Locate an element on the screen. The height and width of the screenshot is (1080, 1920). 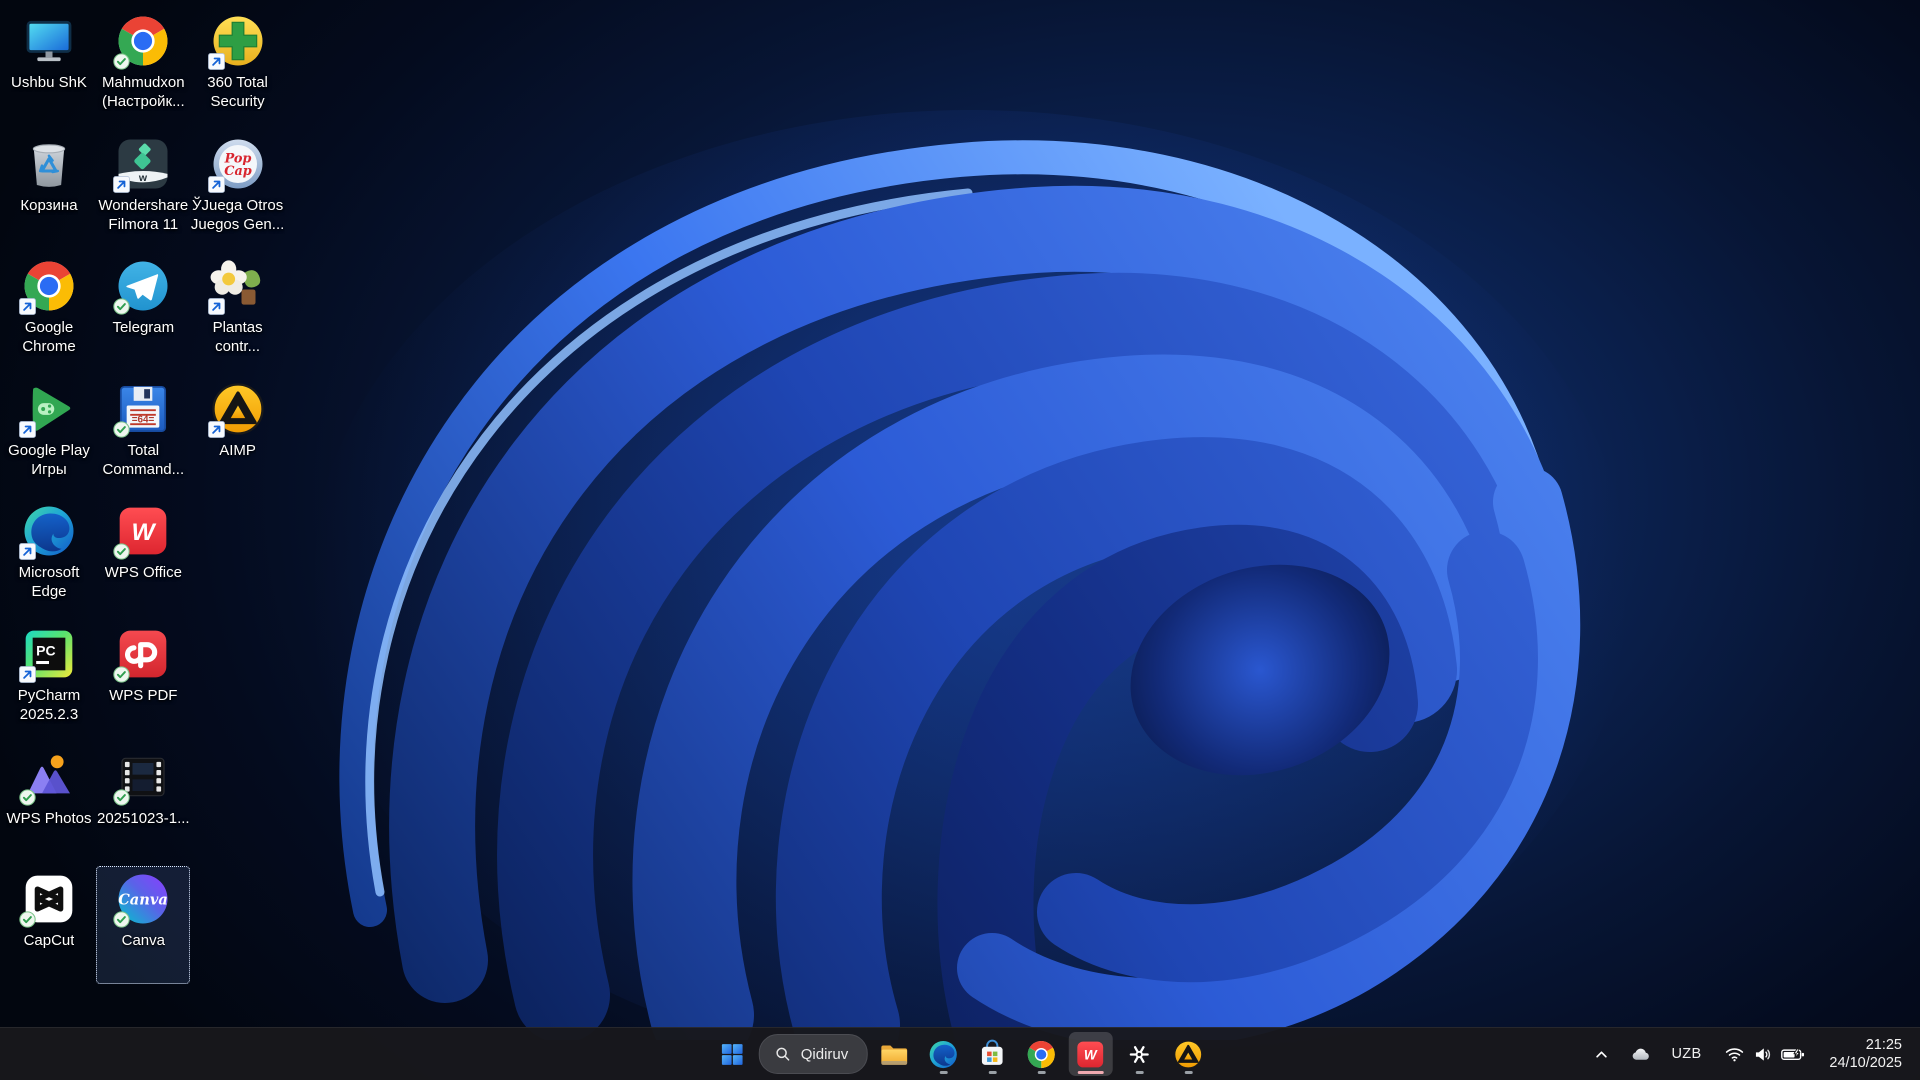
desktop-icon-label: 360 Total Security is located at coordinates (237, 92).